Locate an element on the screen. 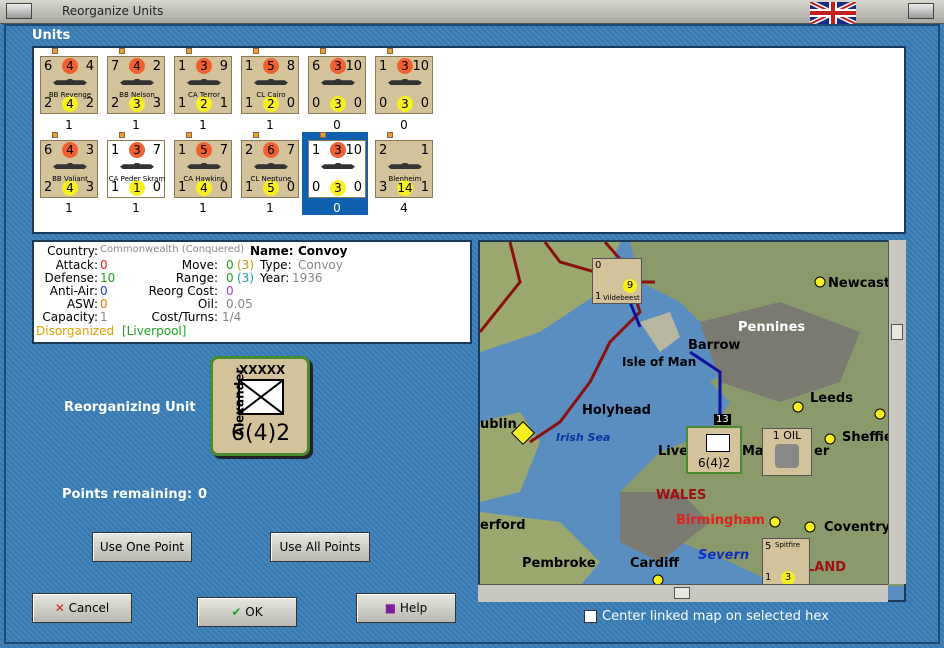 The height and width of the screenshot is (648, 944). map-label-cardiff: Cardiff is located at coordinates (655, 563).